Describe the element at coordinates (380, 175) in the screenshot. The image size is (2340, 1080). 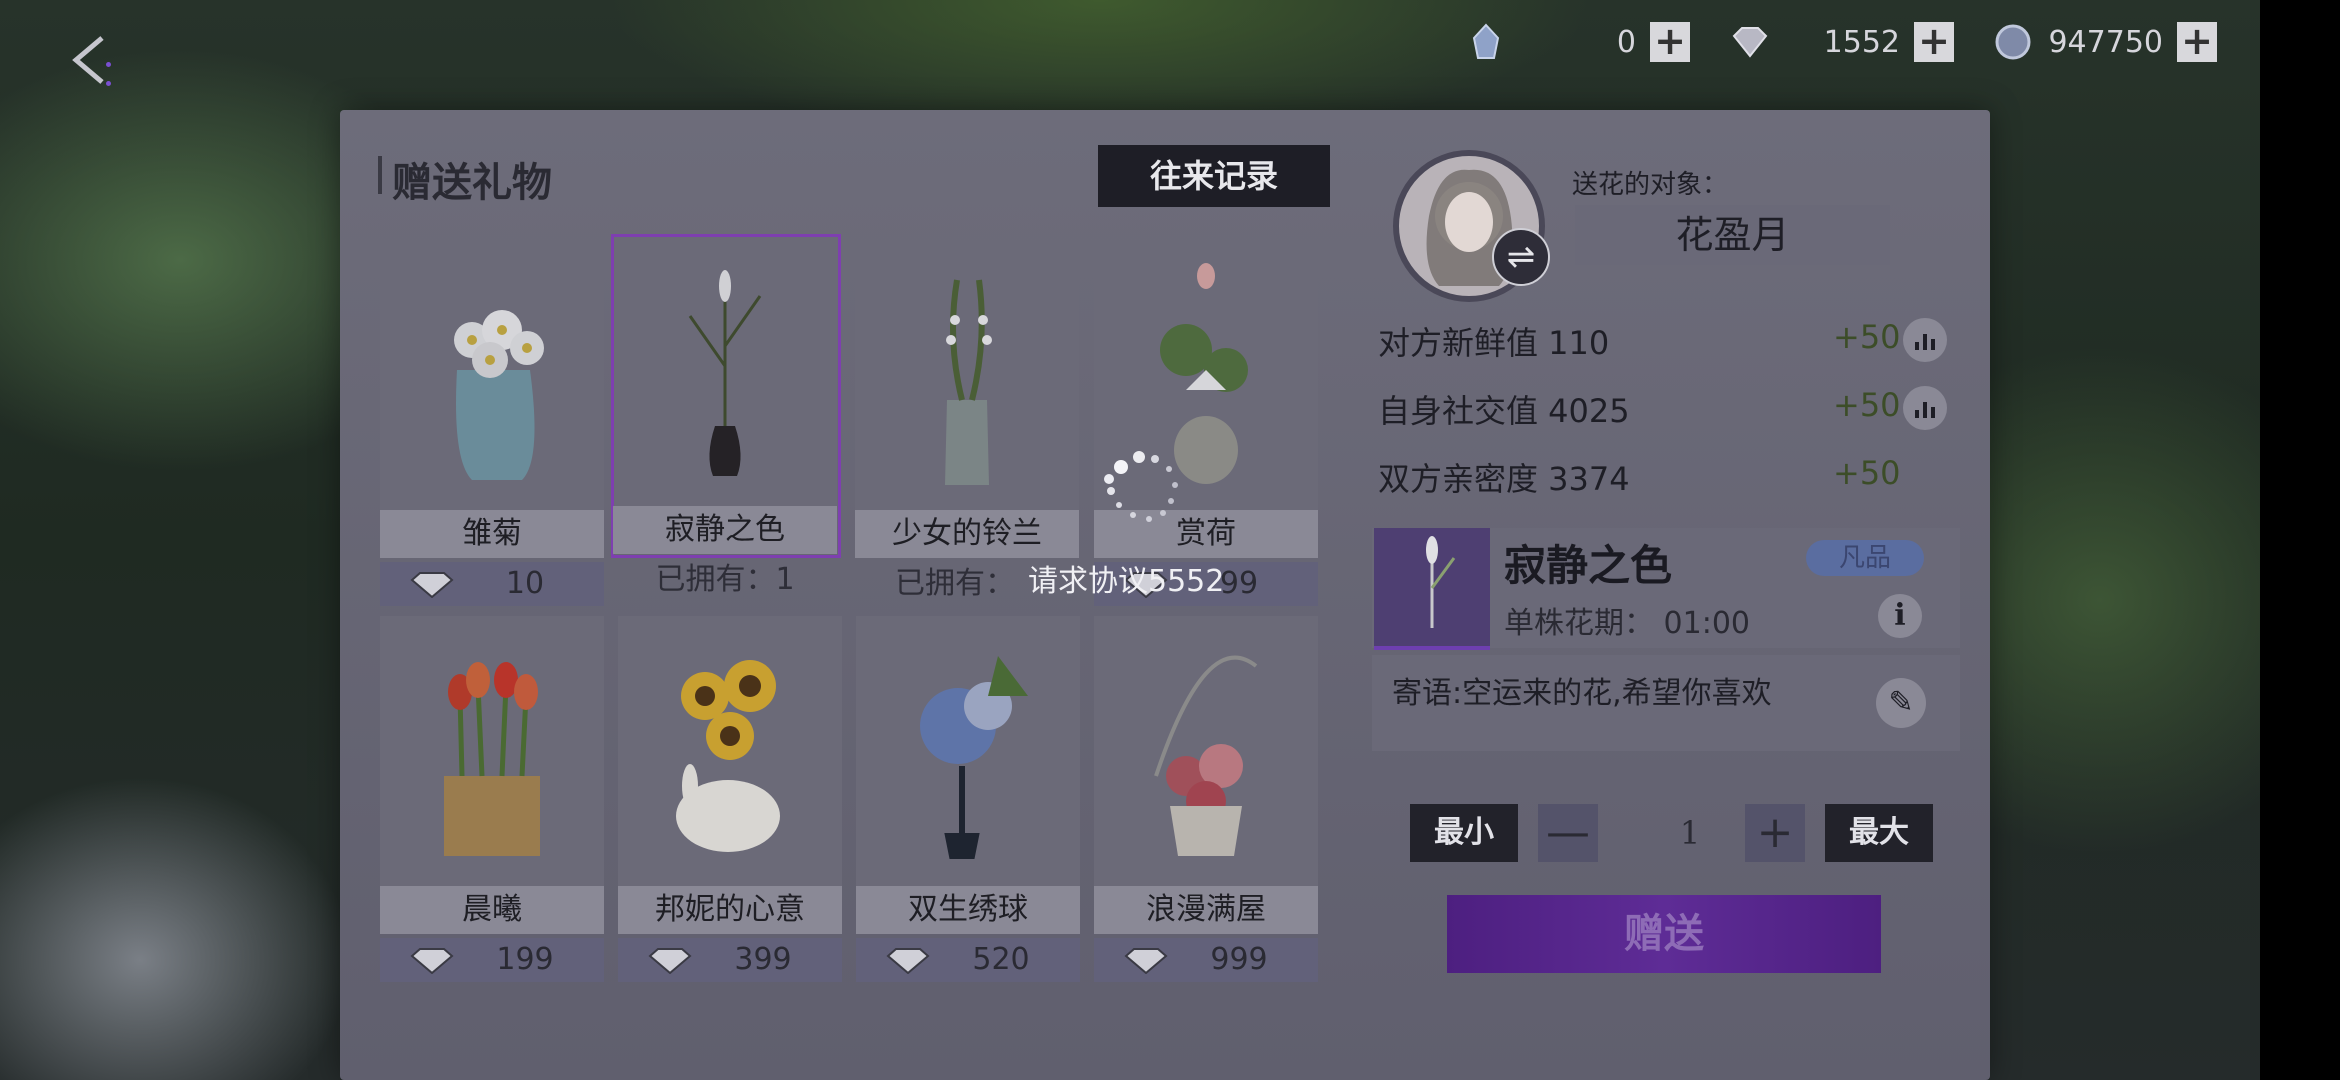
I see `title-accent` at that location.